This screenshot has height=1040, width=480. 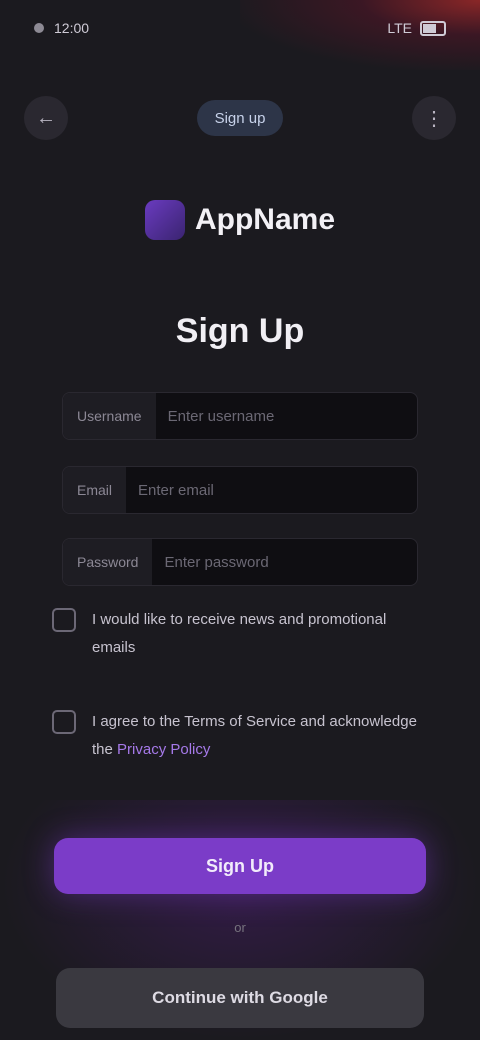 What do you see at coordinates (95, 490) in the screenshot?
I see `email-label: Email` at bounding box center [95, 490].